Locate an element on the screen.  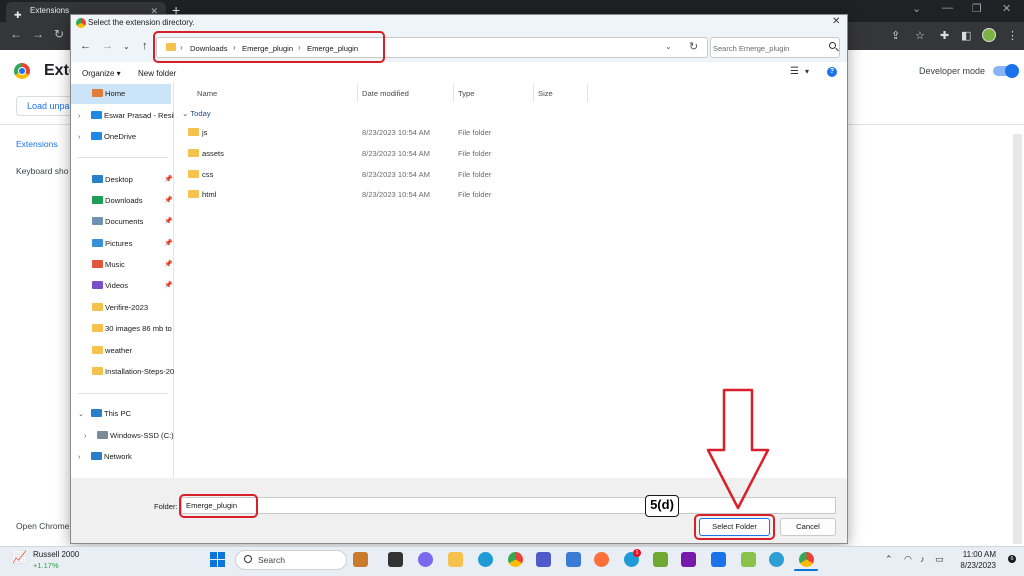
pin-icon: 📌 is located at coordinates (168, 285).